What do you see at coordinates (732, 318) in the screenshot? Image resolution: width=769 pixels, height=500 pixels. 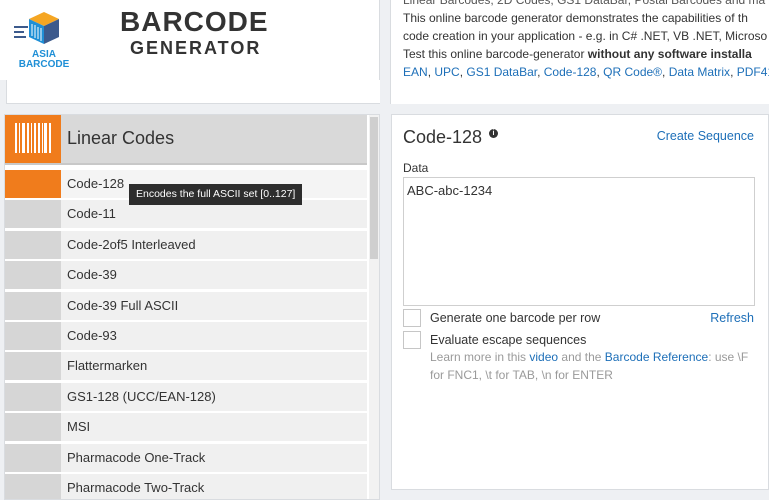 I see `refresh-link: Refresh` at bounding box center [732, 318].